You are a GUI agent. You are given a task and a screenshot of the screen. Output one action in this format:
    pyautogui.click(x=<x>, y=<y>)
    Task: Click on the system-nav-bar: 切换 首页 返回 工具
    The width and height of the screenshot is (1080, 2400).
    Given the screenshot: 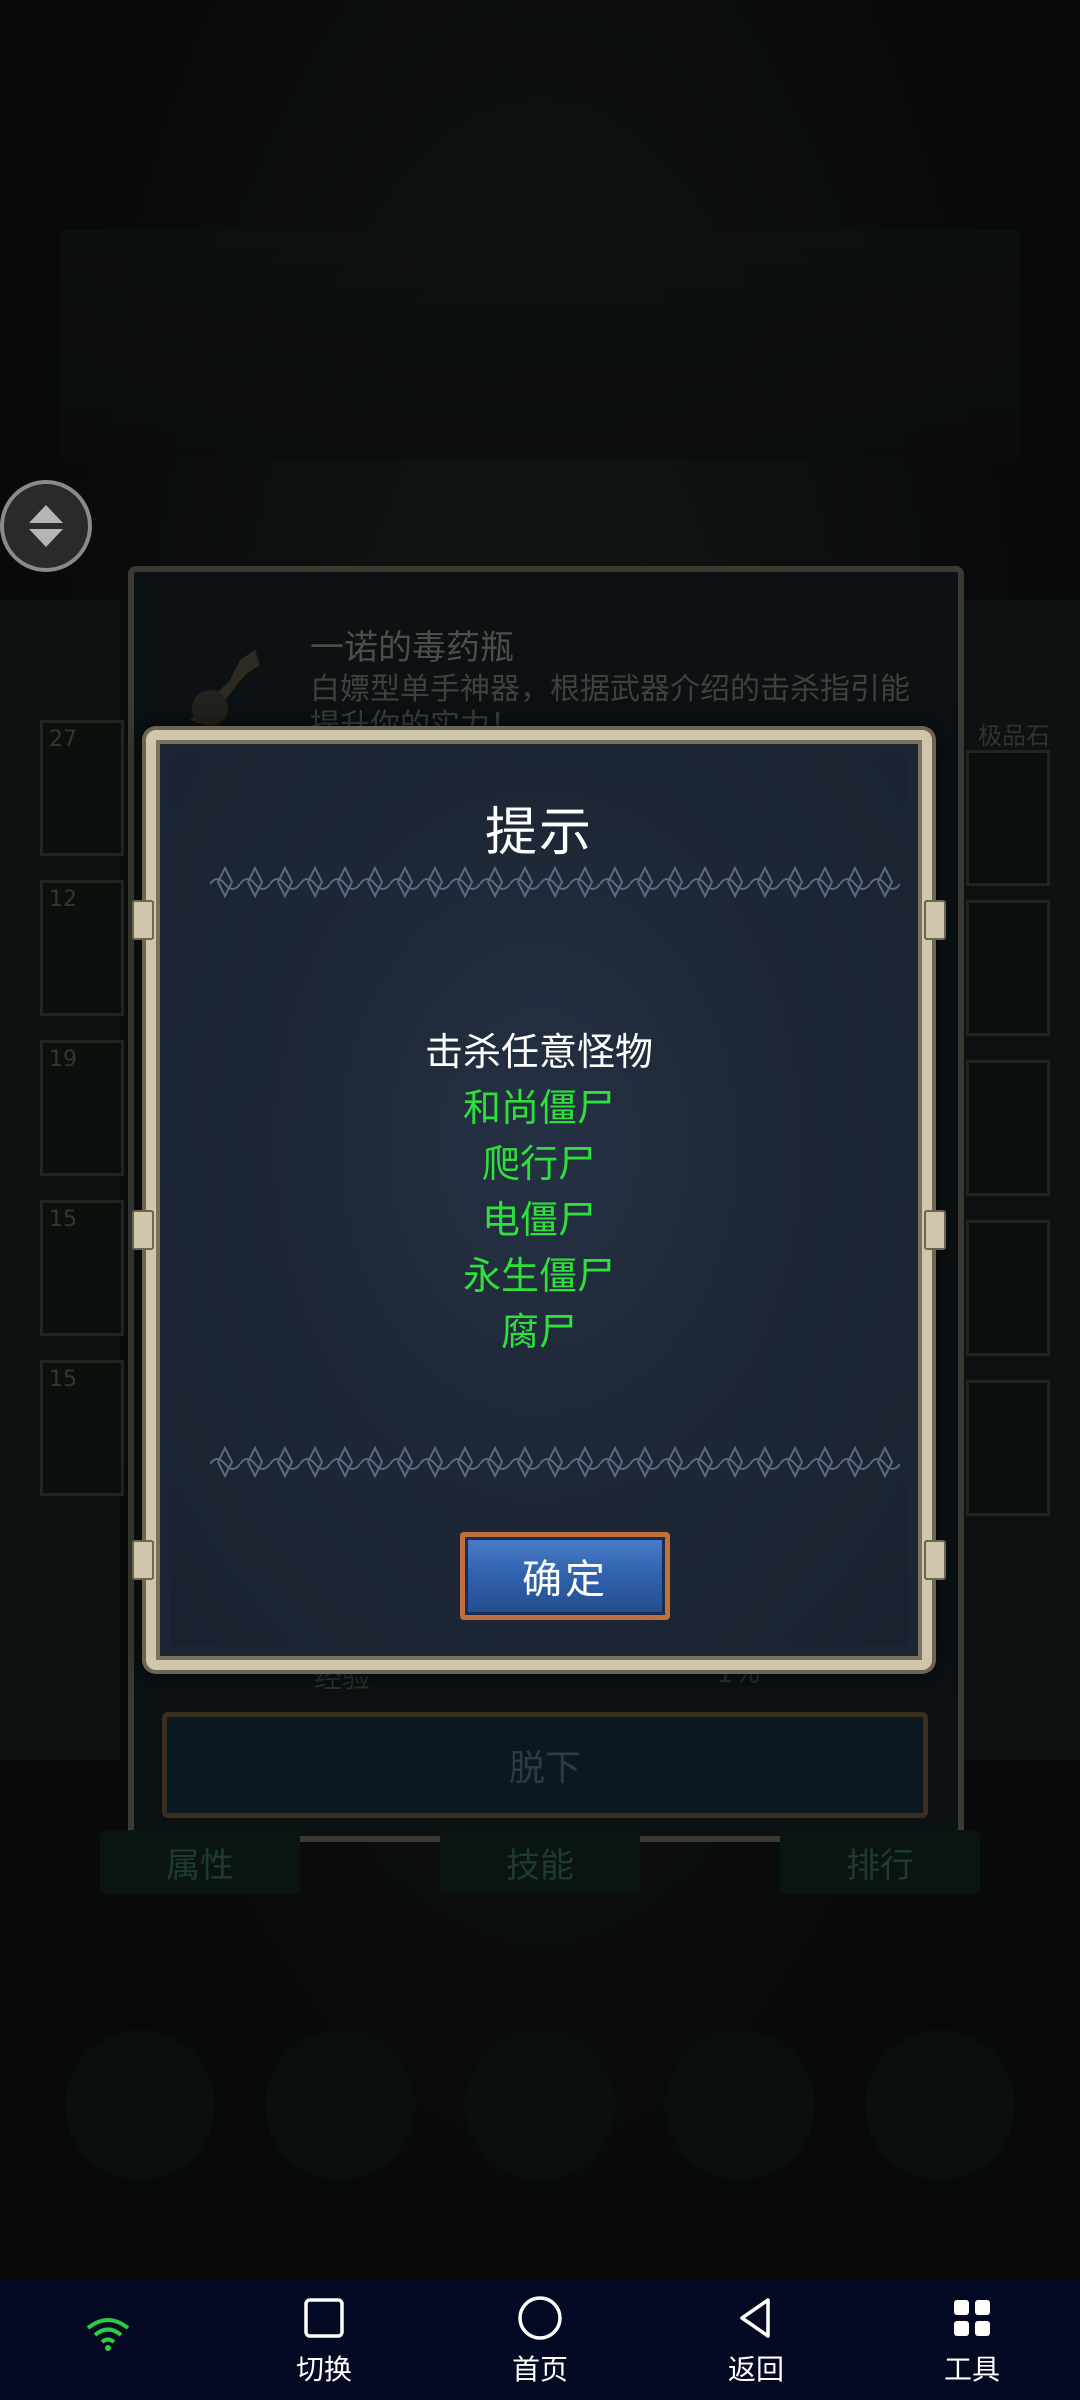 What is the action you would take?
    pyautogui.click(x=540, y=2340)
    